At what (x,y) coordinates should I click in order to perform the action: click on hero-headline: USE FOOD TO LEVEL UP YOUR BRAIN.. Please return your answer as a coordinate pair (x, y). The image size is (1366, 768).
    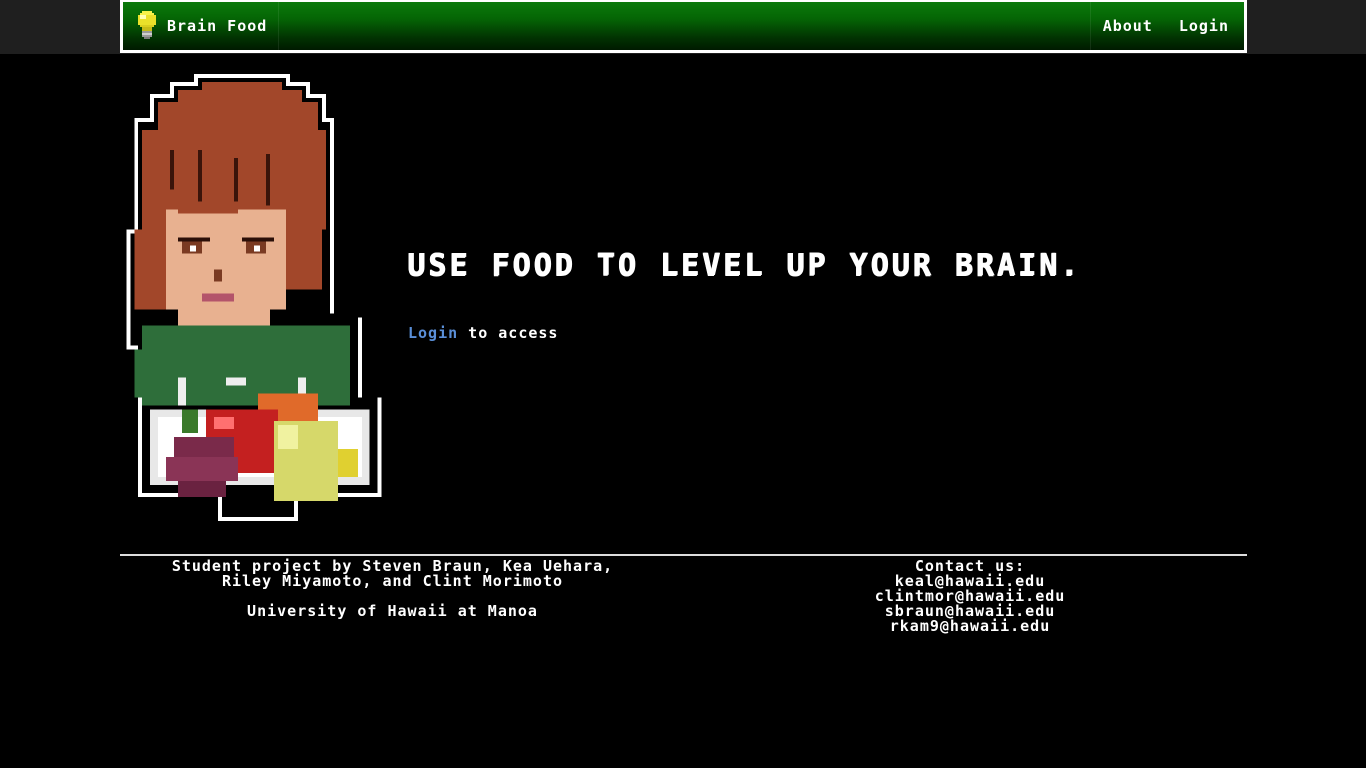
    Looking at the image, I should click on (744, 265).